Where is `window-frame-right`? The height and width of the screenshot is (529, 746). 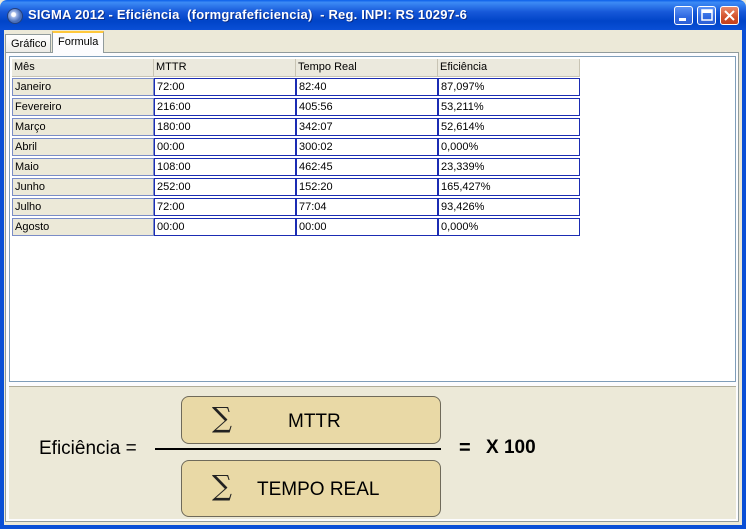
window-frame-right is located at coordinates (744, 279).